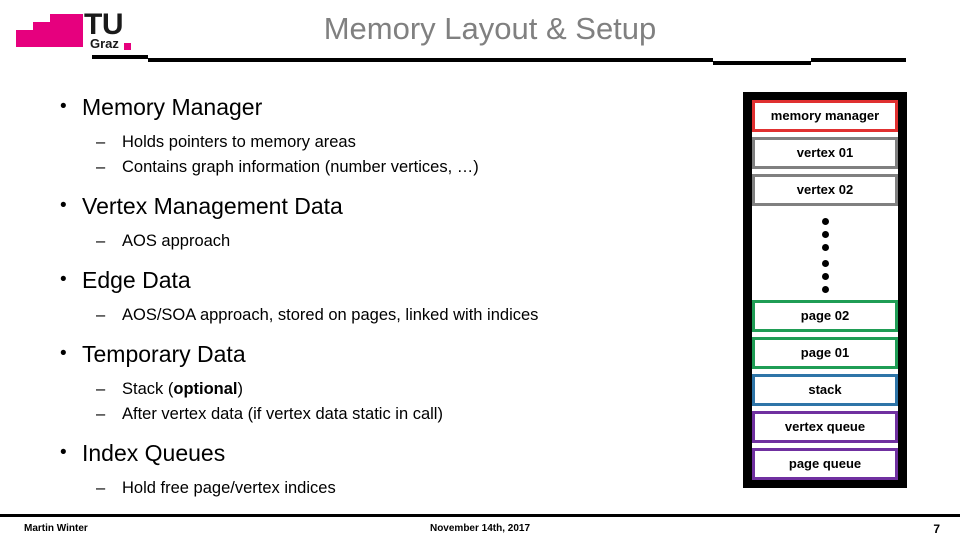  I want to click on bullet-memory-manager: • Memory Manager, so click(380, 107).